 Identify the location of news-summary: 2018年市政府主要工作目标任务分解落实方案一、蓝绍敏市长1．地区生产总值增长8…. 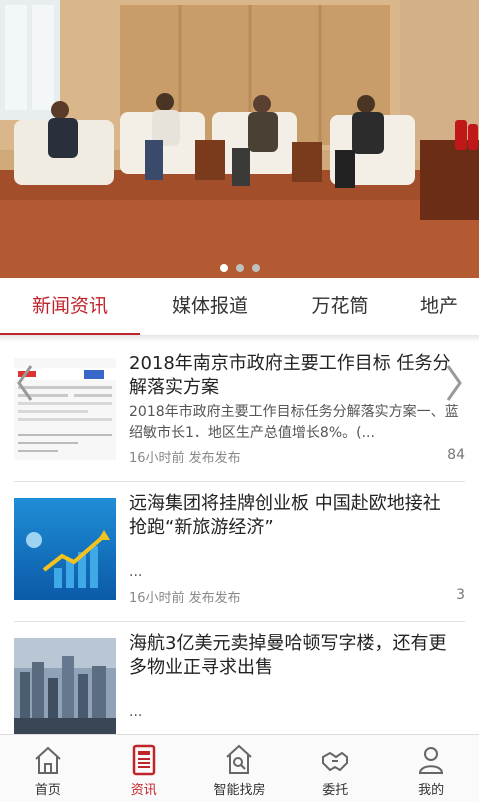
(294, 422).